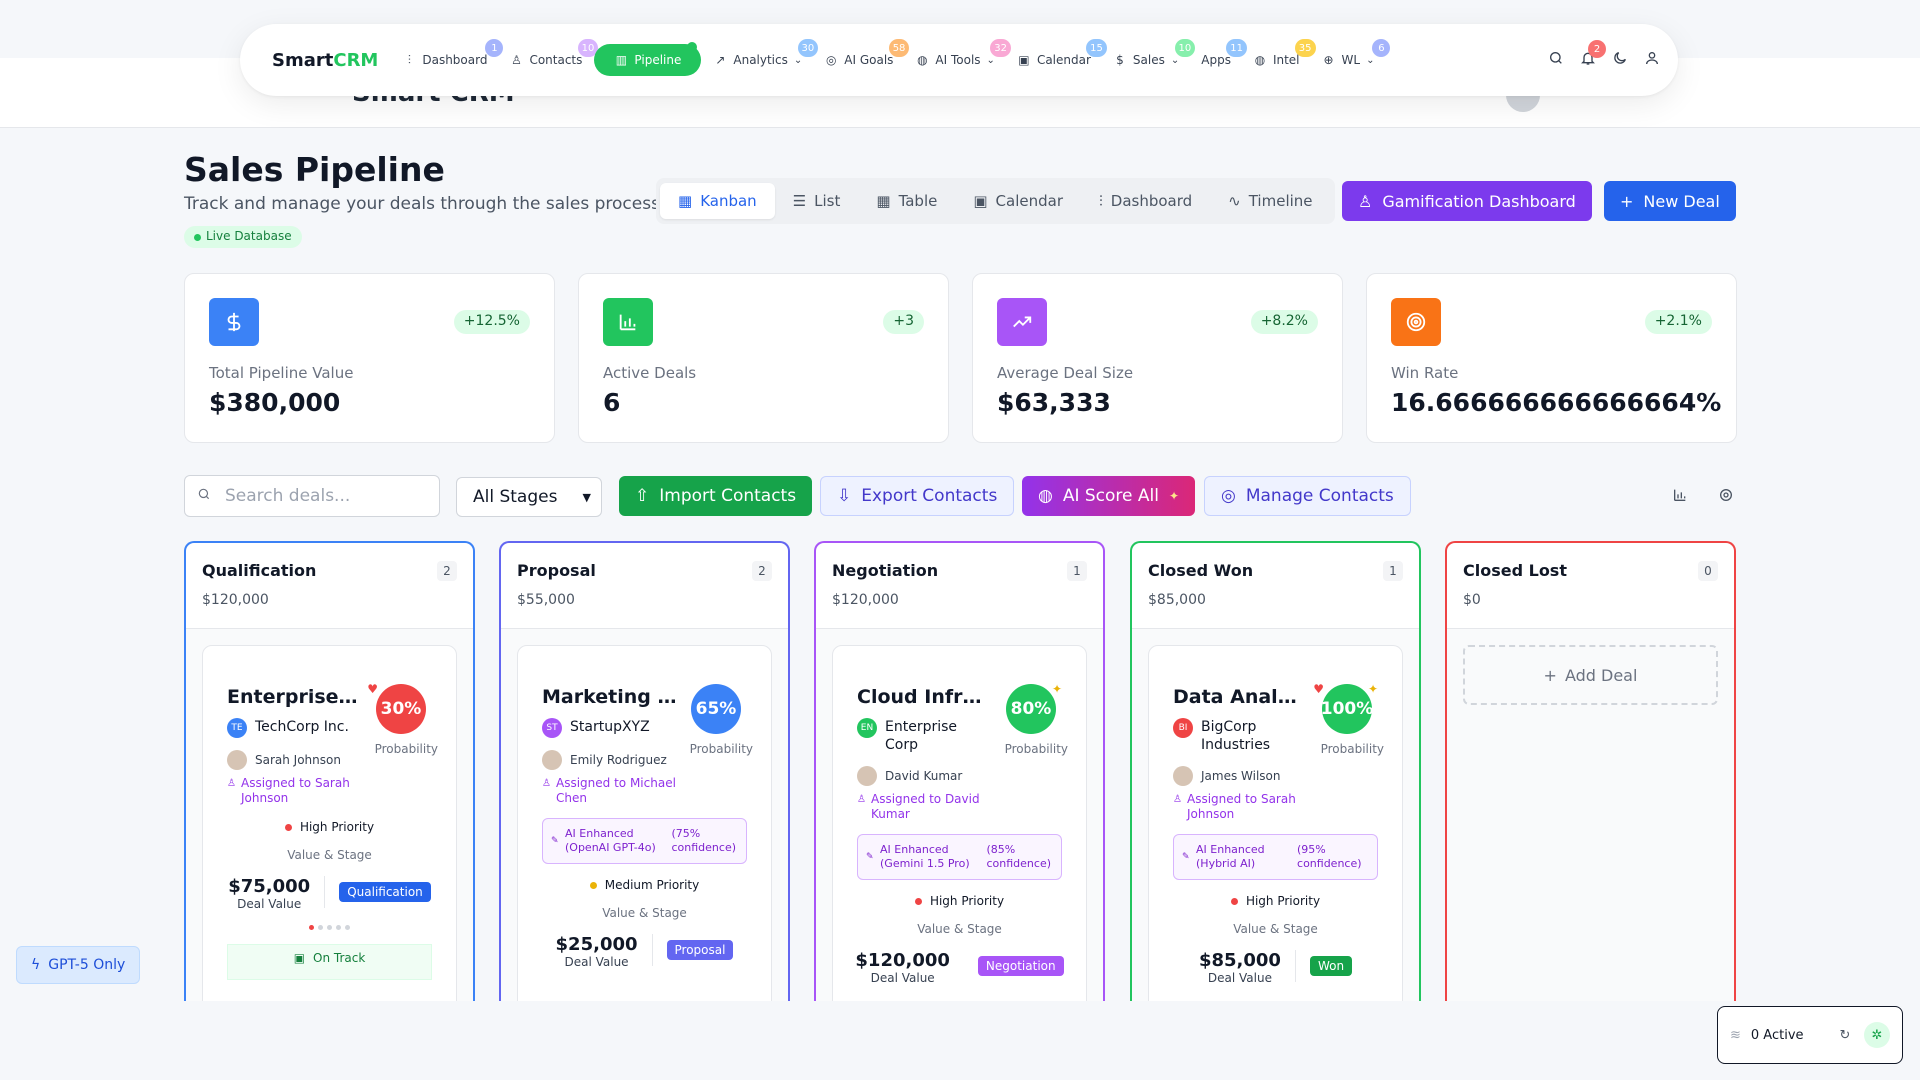 Image resolution: width=1920 pixels, height=1080 pixels. What do you see at coordinates (1726, 497) in the screenshot?
I see `gear-icon` at bounding box center [1726, 497].